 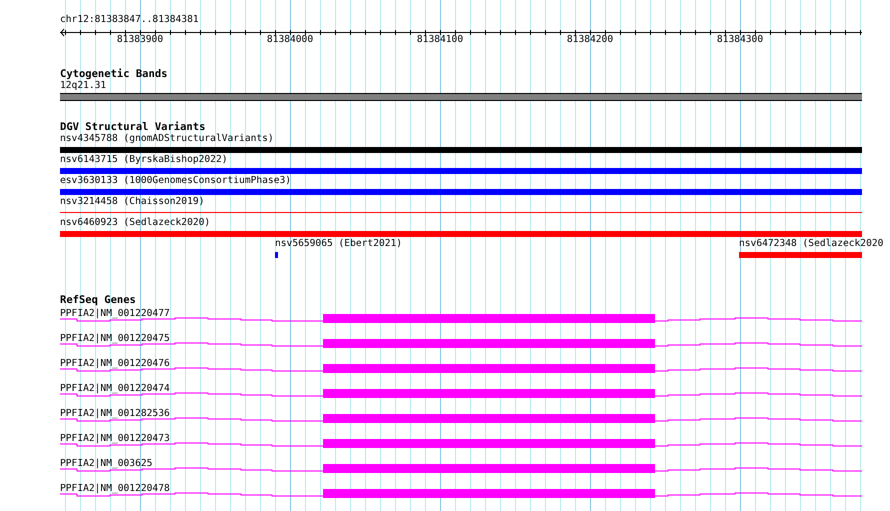 I want to click on gene-label: PPFIA2|NM_003625, so click(x=106, y=464).